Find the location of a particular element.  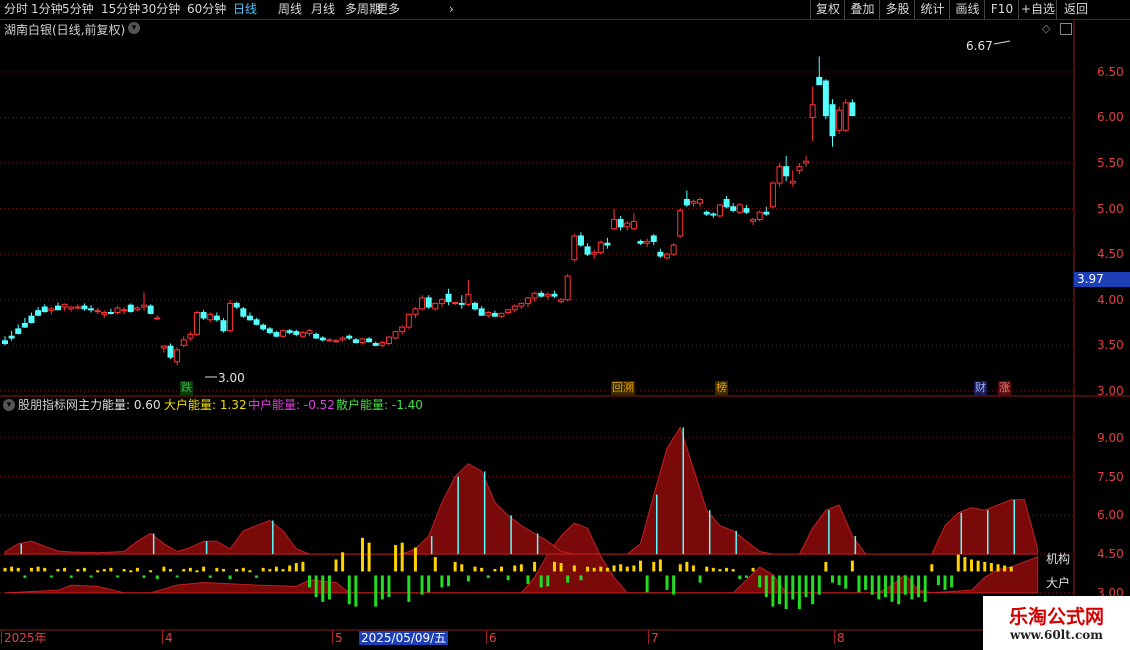

toolbar-button-5: F10 is located at coordinates (1001, 9).